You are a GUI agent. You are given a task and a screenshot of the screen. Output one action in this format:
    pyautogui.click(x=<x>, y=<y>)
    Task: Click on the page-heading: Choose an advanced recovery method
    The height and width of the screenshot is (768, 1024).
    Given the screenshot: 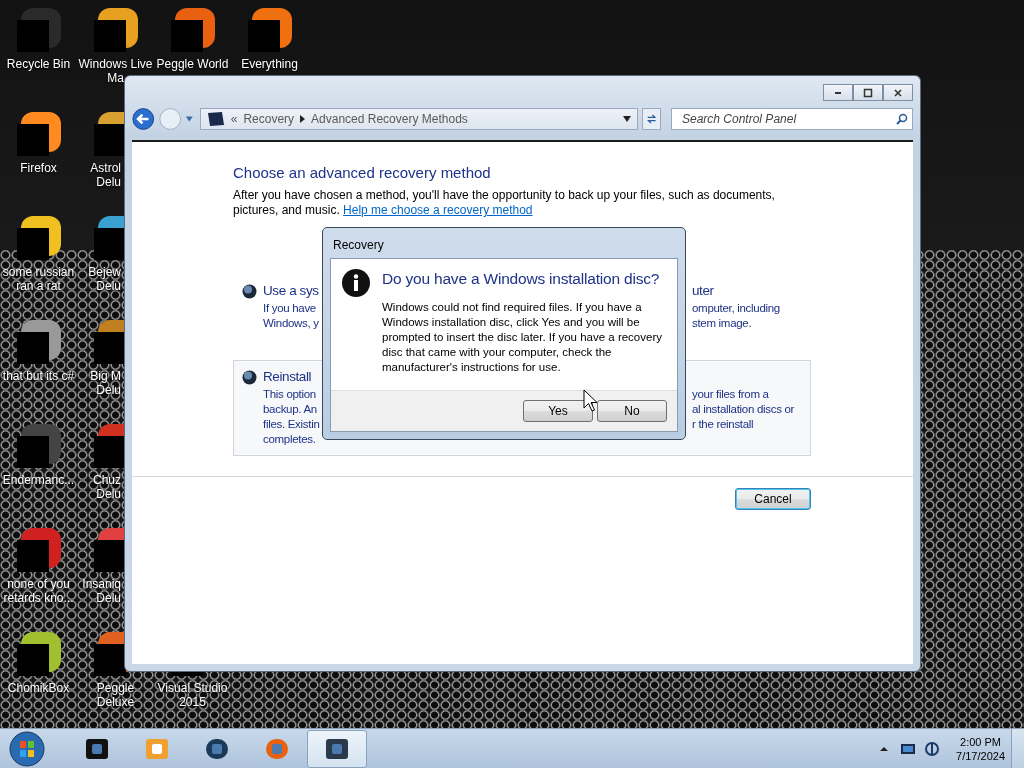 What is the action you would take?
    pyautogui.click(x=362, y=172)
    